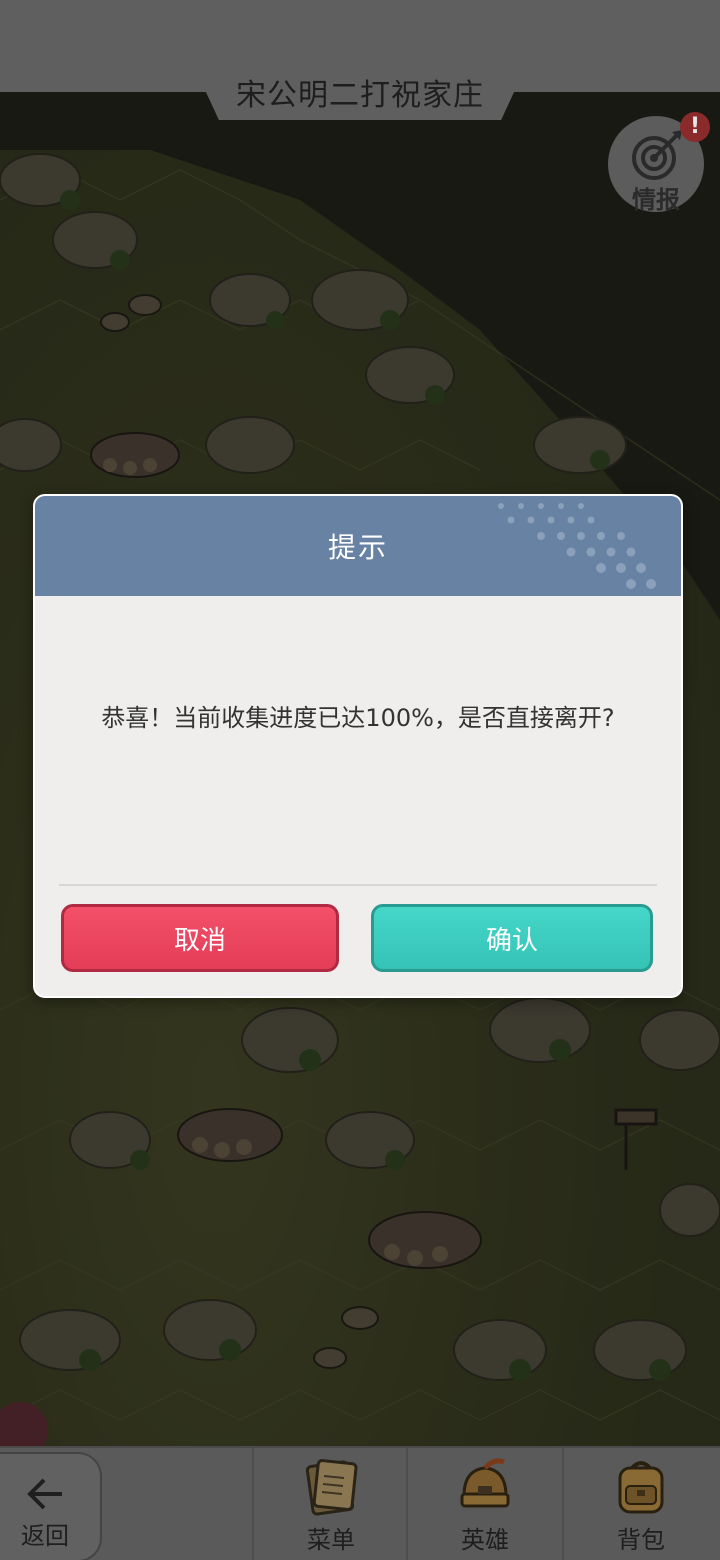 This screenshot has width=720, height=1560. I want to click on bottom-nav-bar: 返回 菜单 英雄 背包, so click(360, 1503).